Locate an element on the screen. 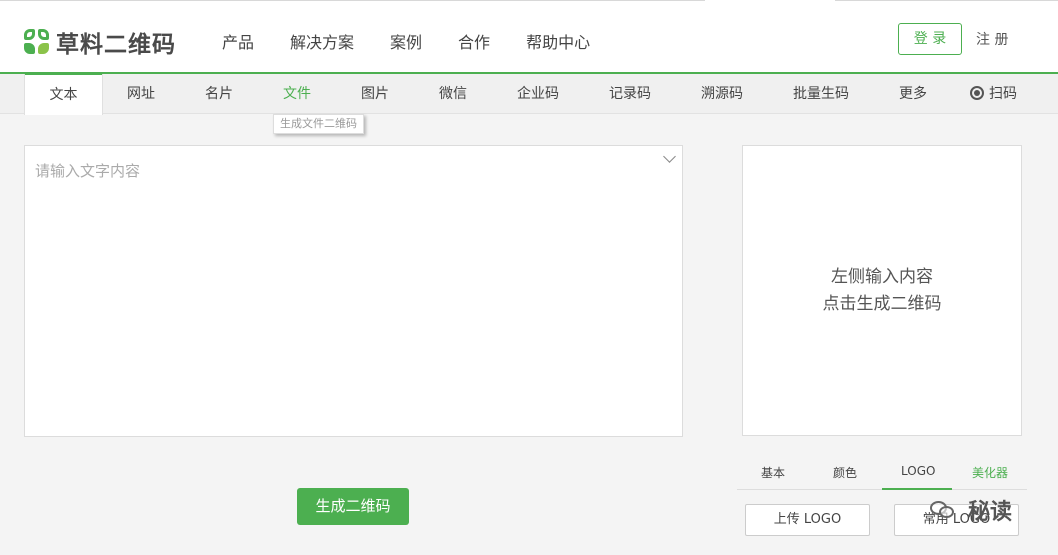 The width and height of the screenshot is (1058, 555). code-type-tabs: 文本 网址 名片 文件 图片 微信 企业码 记录码 溯源码 批量生码 更多 扫码 is located at coordinates (529, 94).